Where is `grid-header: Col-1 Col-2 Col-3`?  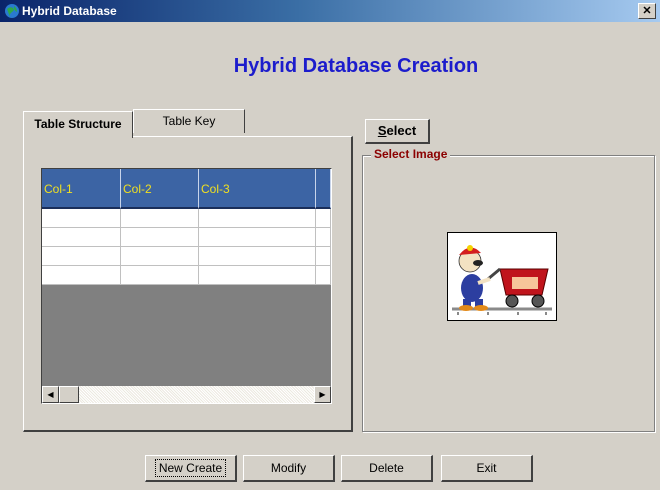 grid-header: Col-1 Col-2 Col-3 is located at coordinates (186, 189).